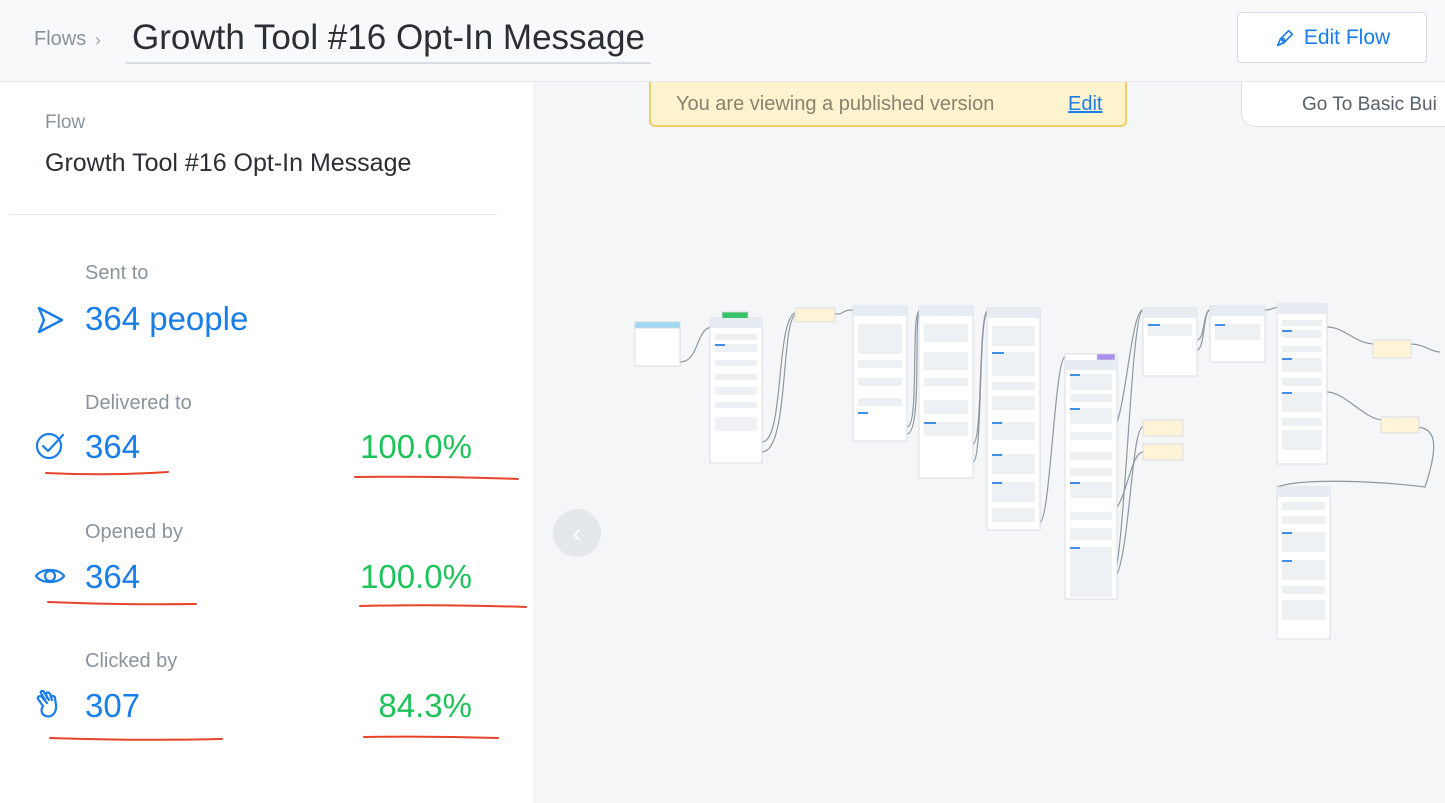  What do you see at coordinates (1347, 37) in the screenshot?
I see `edit-flow-label: Edit Flow` at bounding box center [1347, 37].